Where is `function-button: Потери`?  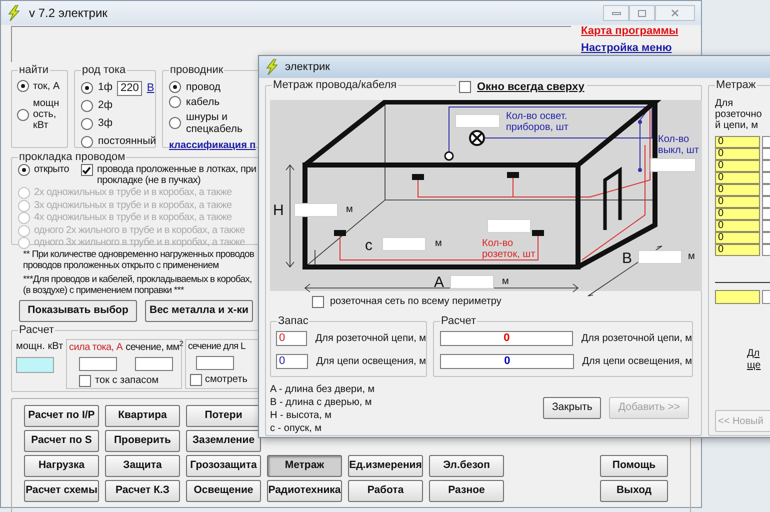 function-button: Потери is located at coordinates (223, 416).